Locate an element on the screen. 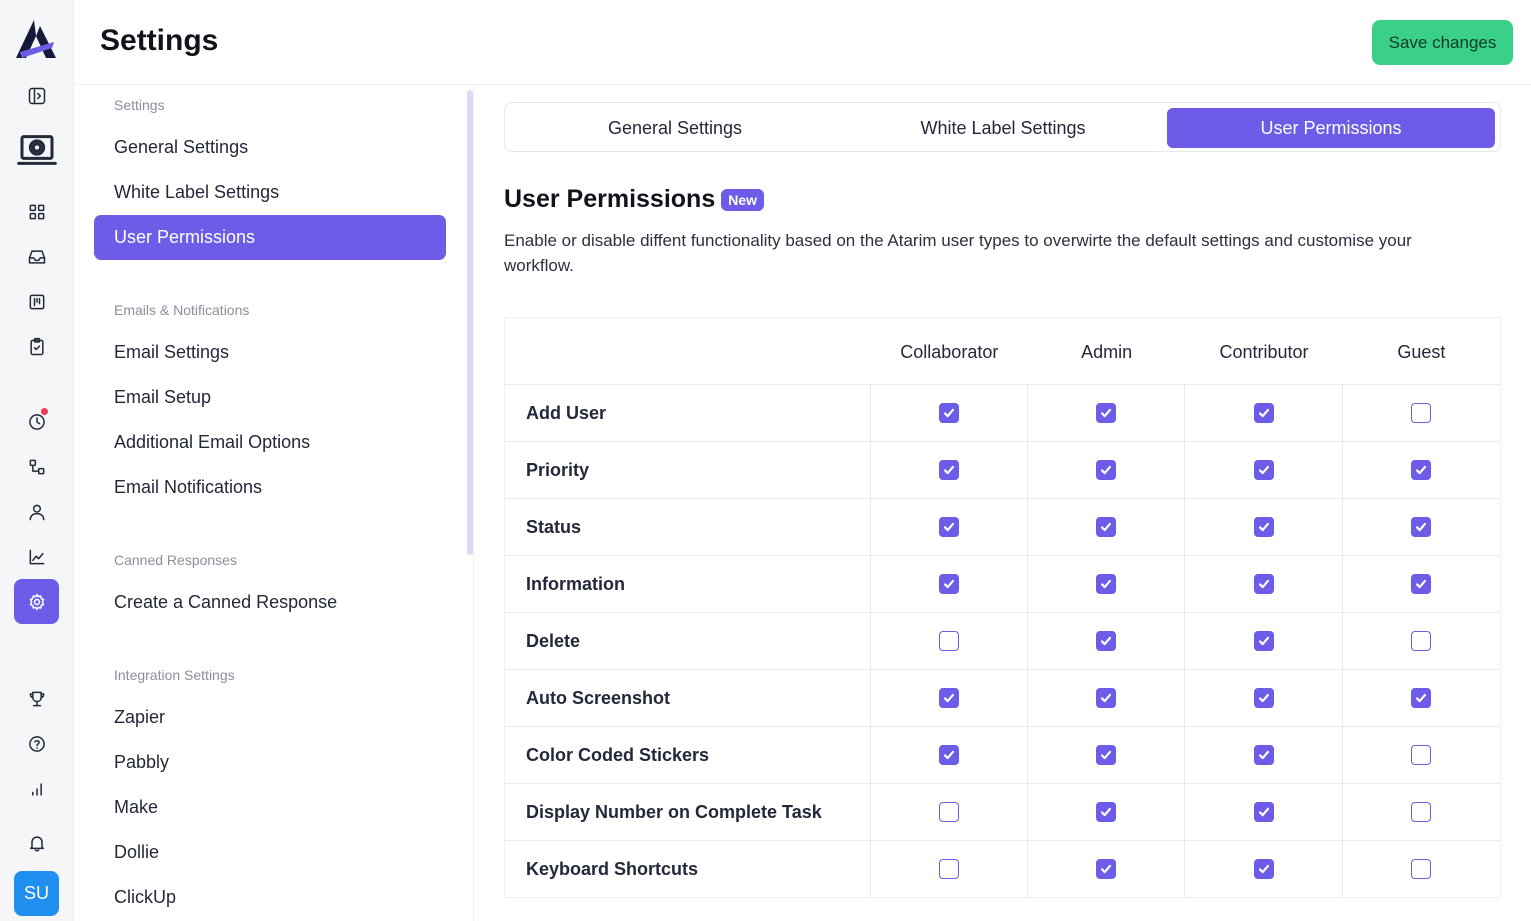 This screenshot has height=921, width=1531. user-icon is located at coordinates (36, 511).